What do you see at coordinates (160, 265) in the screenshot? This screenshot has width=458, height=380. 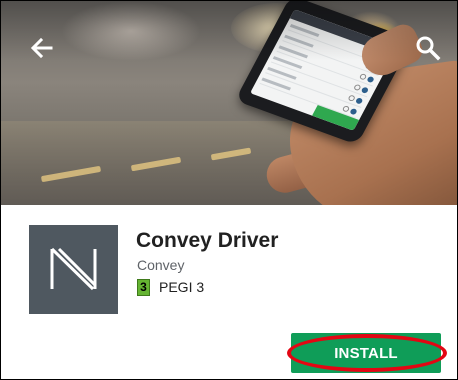 I see `developer-name: Convey` at bounding box center [160, 265].